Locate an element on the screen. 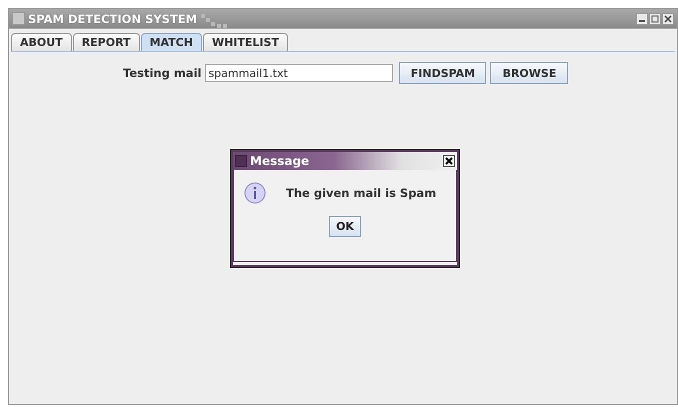  maximize-button is located at coordinates (655, 18).